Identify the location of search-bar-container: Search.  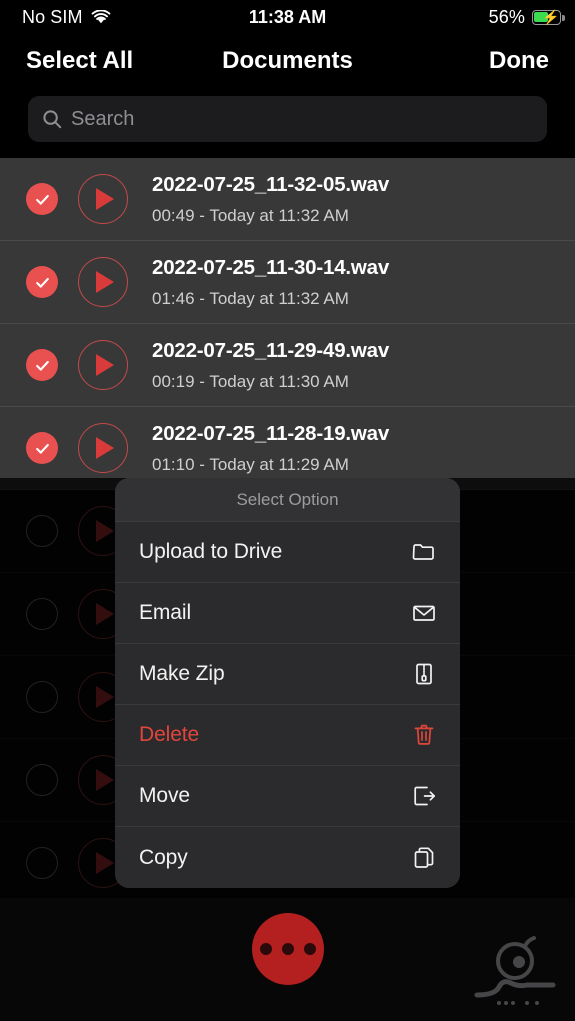
(287, 125).